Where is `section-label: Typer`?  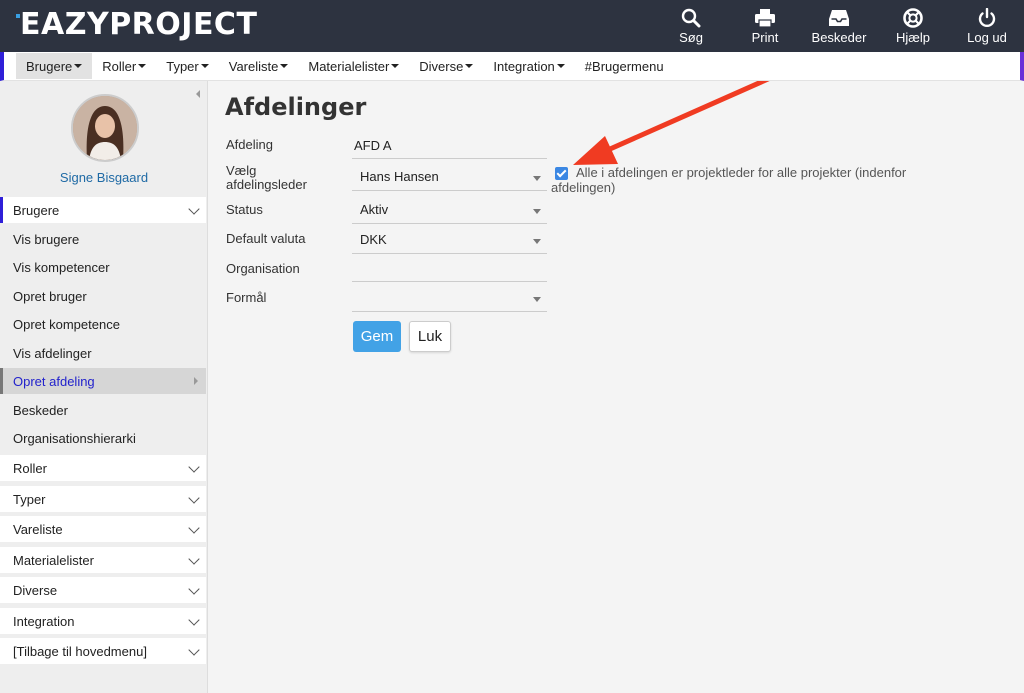 section-label: Typer is located at coordinates (29, 499).